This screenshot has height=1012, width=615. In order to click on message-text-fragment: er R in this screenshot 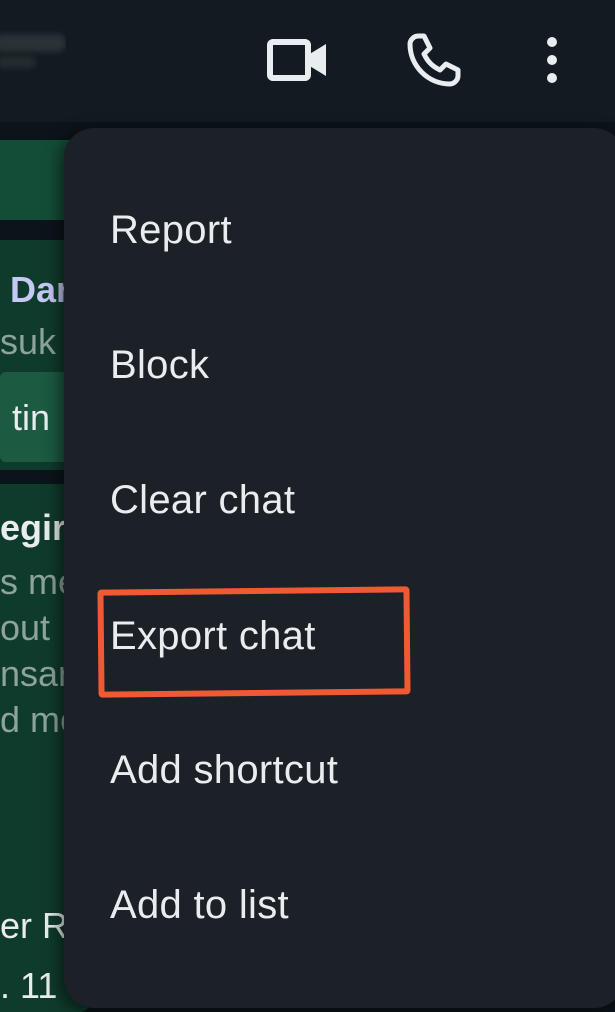, I will do `click(34, 925)`.